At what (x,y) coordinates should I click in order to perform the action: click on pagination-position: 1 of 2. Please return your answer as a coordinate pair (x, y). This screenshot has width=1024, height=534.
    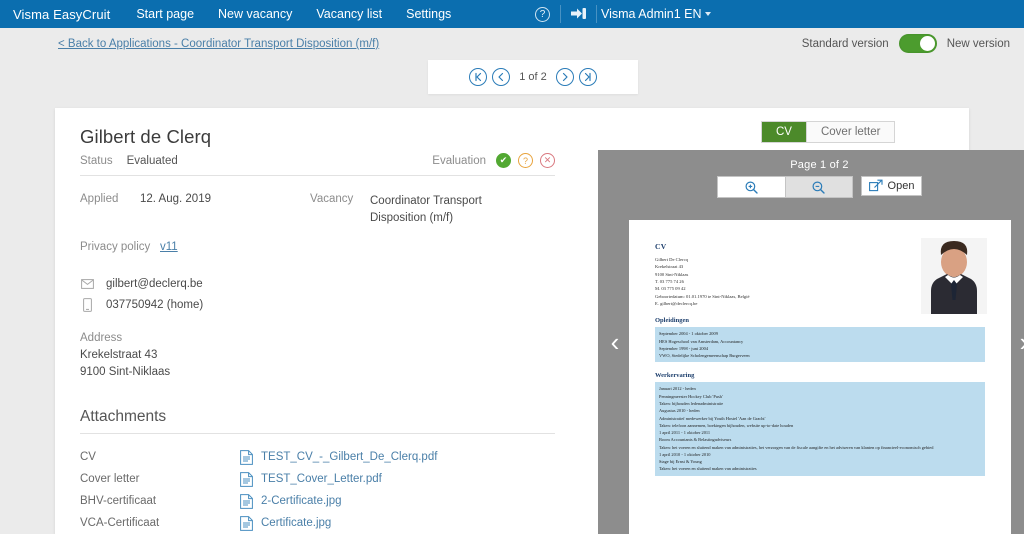
    Looking at the image, I should click on (533, 77).